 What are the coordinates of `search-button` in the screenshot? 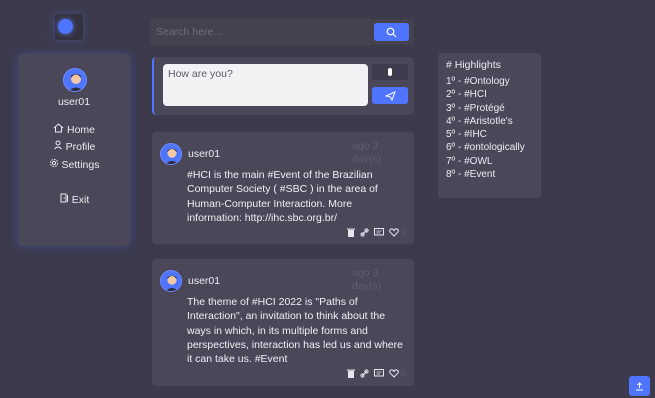 It's located at (391, 32).